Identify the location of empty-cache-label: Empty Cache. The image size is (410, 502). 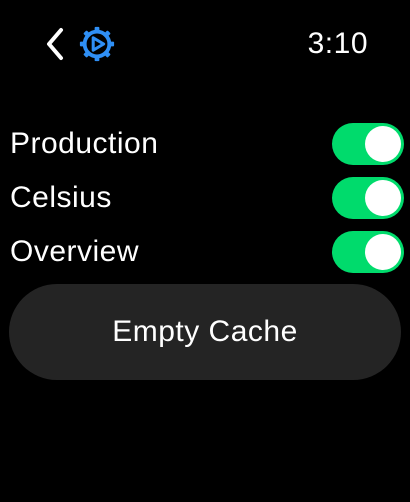
(205, 331).